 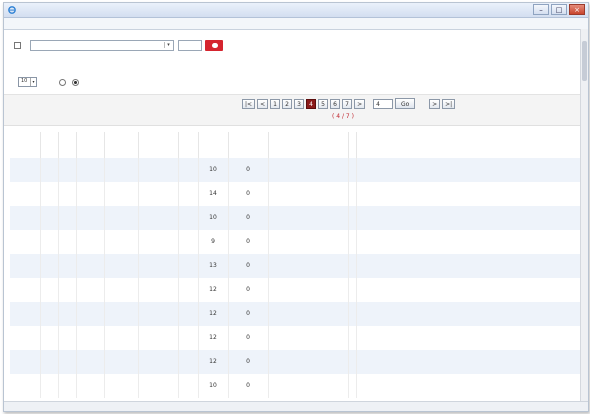 I want to click on table-row: 90, so click(x=296, y=242).